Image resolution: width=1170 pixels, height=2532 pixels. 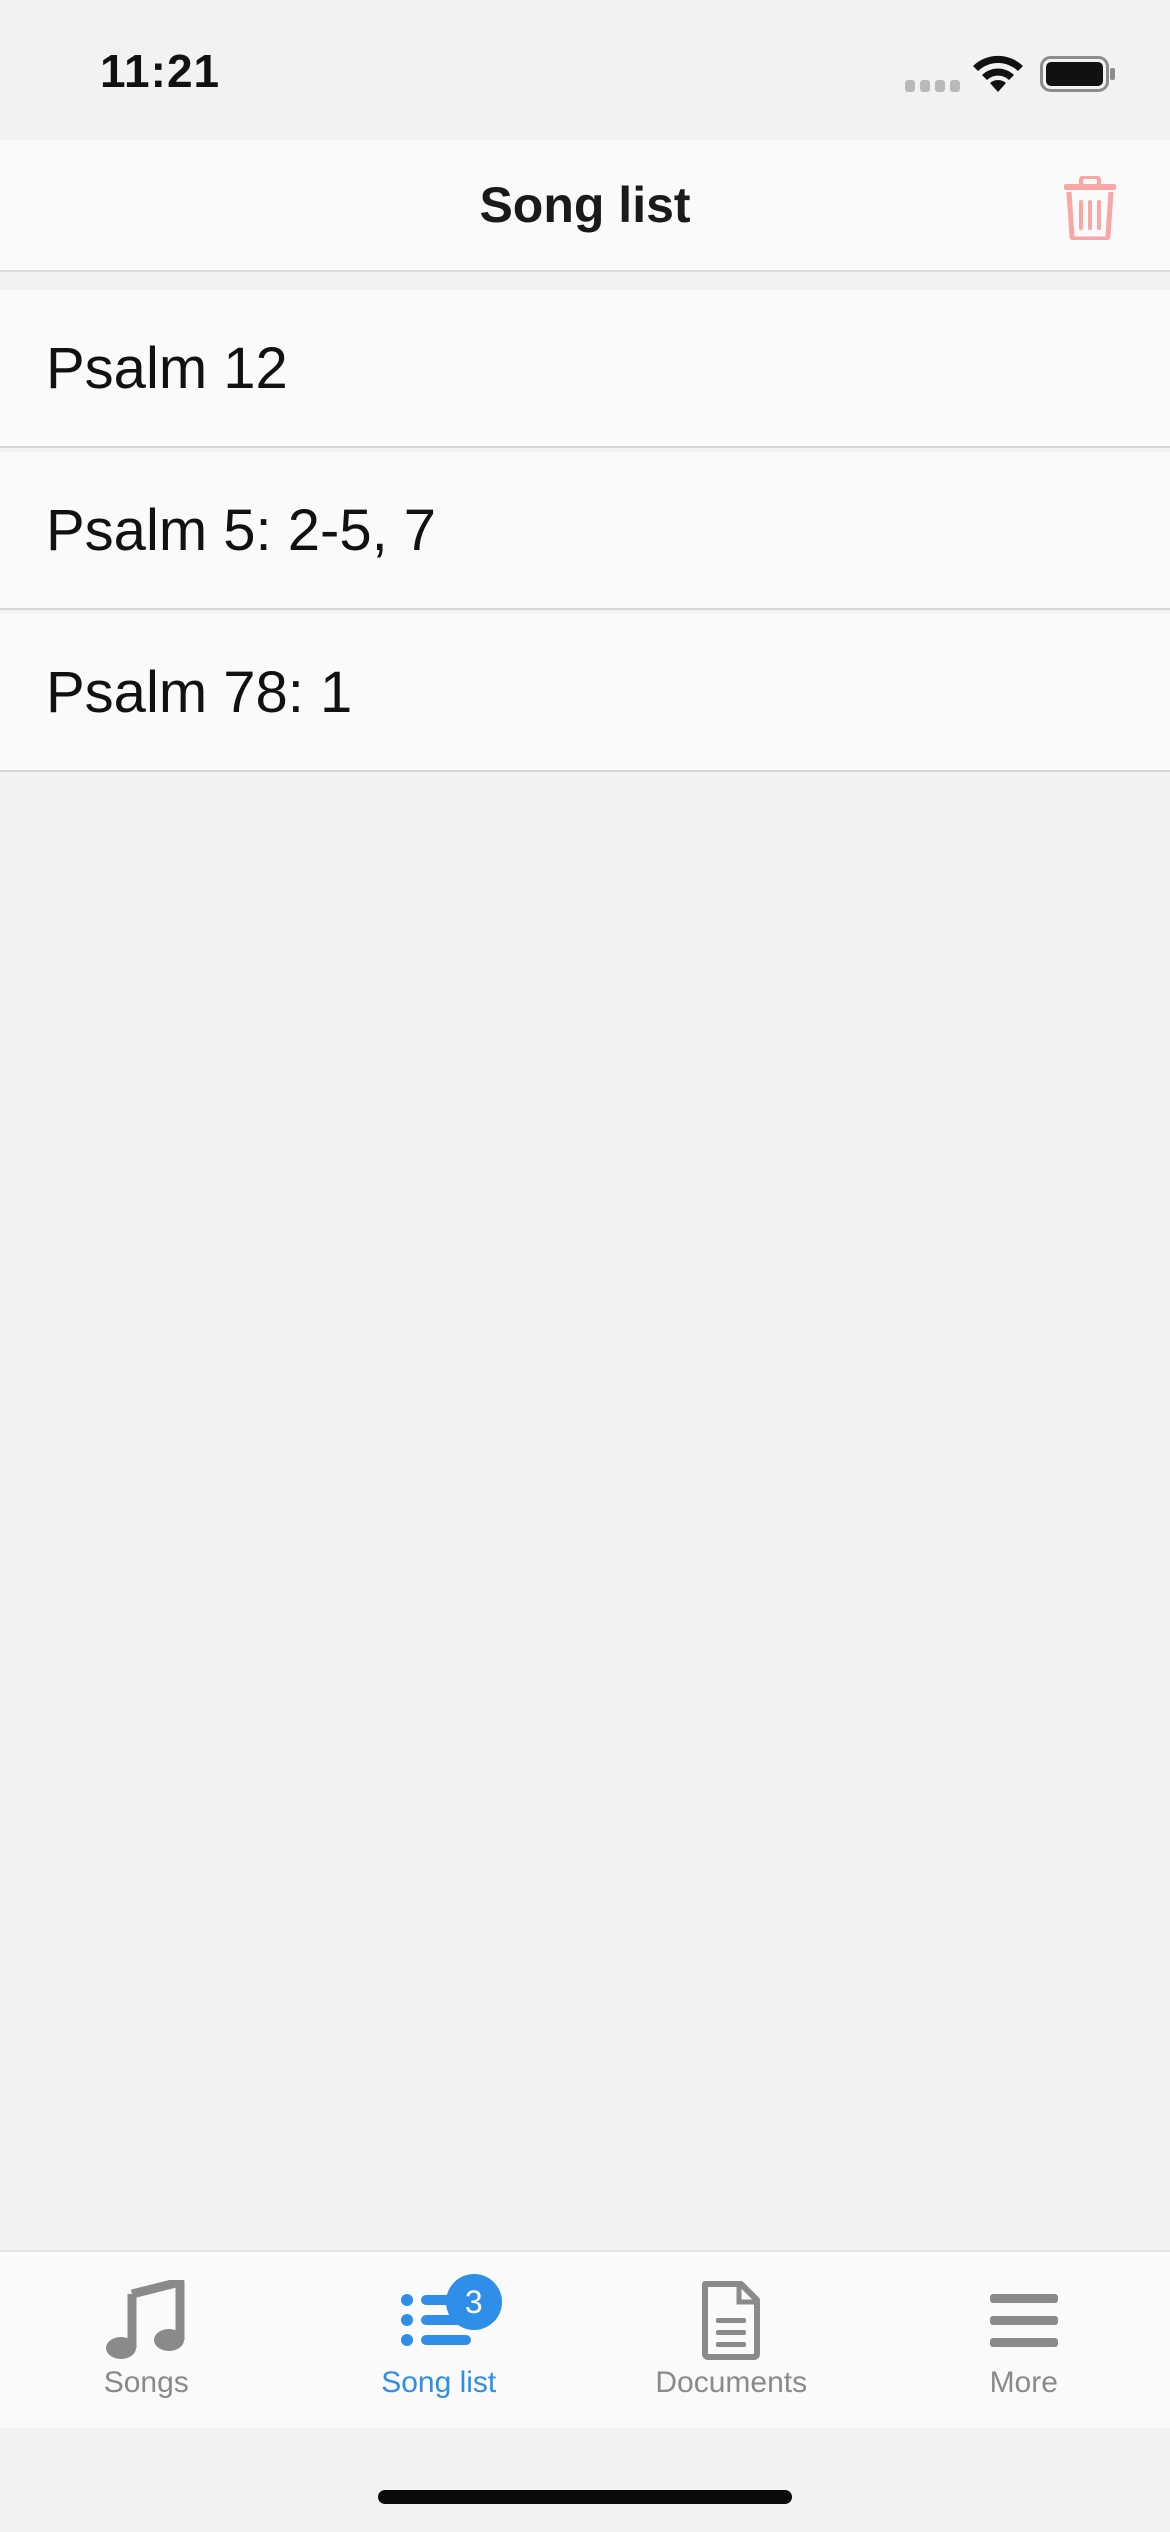 I want to click on tab-song-list: 3 Song list, so click(x=439, y=2340).